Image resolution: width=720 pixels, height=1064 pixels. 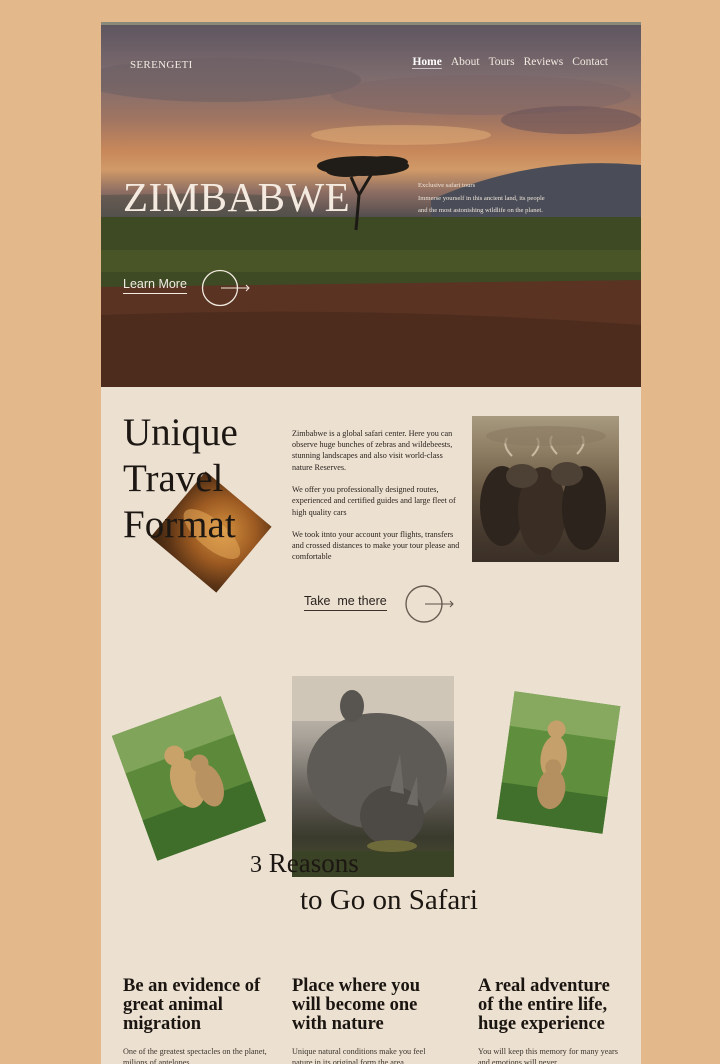 I want to click on wildebeest-image, so click(x=545, y=489).